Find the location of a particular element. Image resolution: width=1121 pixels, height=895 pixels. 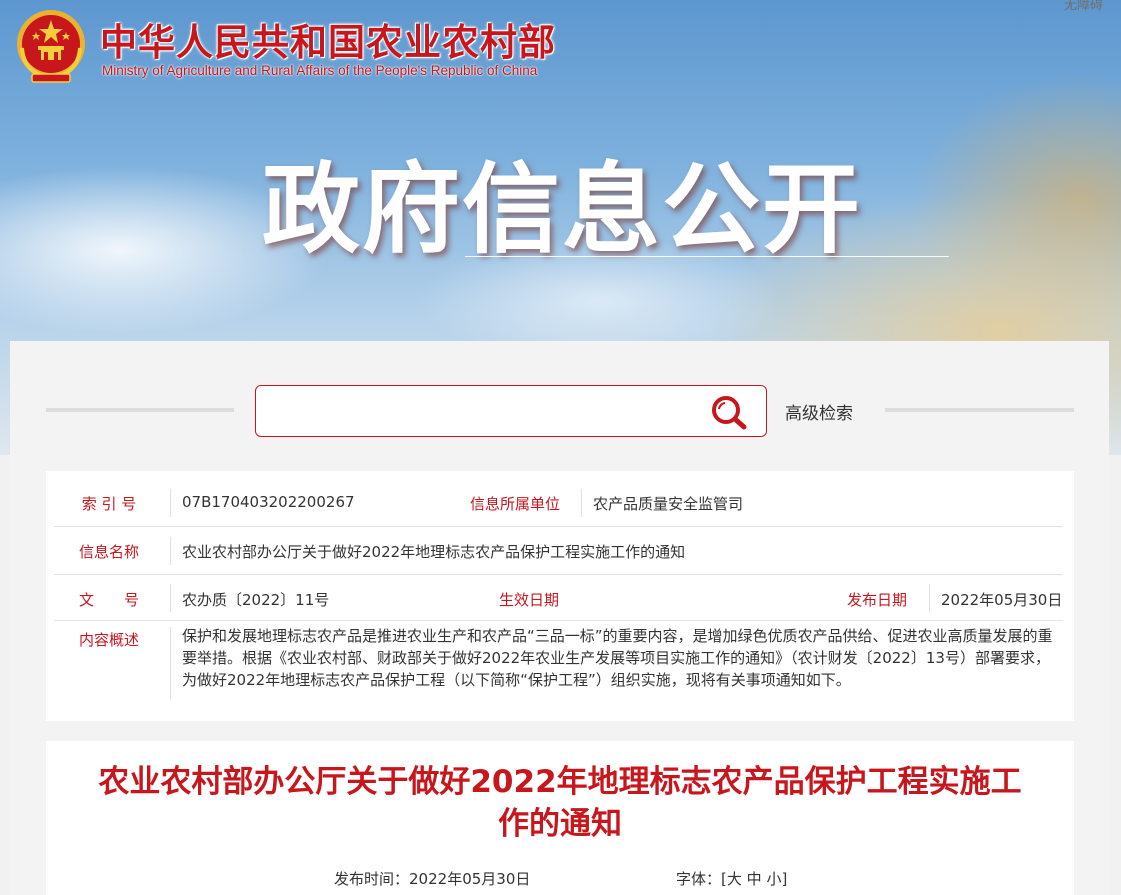

publish-time-label: 发布时间： is located at coordinates (372, 879).